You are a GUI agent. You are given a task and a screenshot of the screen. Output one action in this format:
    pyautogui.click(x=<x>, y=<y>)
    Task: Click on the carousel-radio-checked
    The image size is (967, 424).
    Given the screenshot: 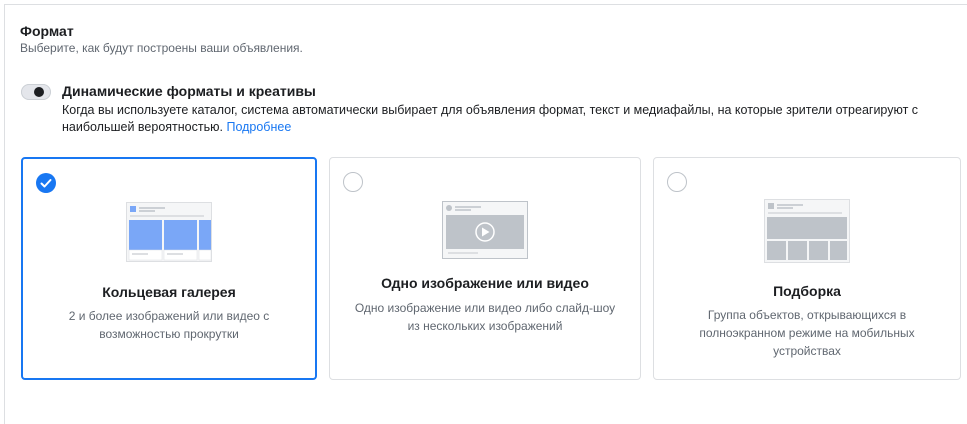 What is the action you would take?
    pyautogui.click(x=46, y=183)
    